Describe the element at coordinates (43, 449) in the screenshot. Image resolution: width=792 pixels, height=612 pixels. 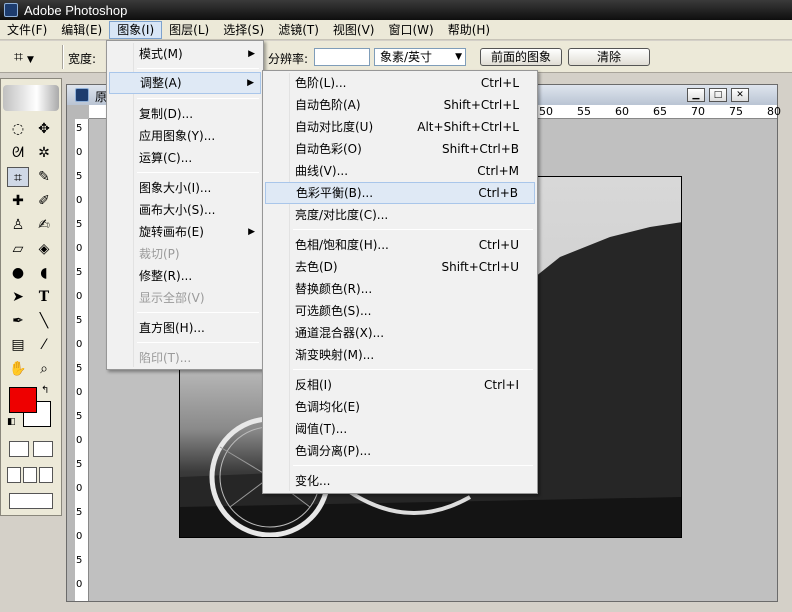
I see `quick-mask-mode-icon` at that location.